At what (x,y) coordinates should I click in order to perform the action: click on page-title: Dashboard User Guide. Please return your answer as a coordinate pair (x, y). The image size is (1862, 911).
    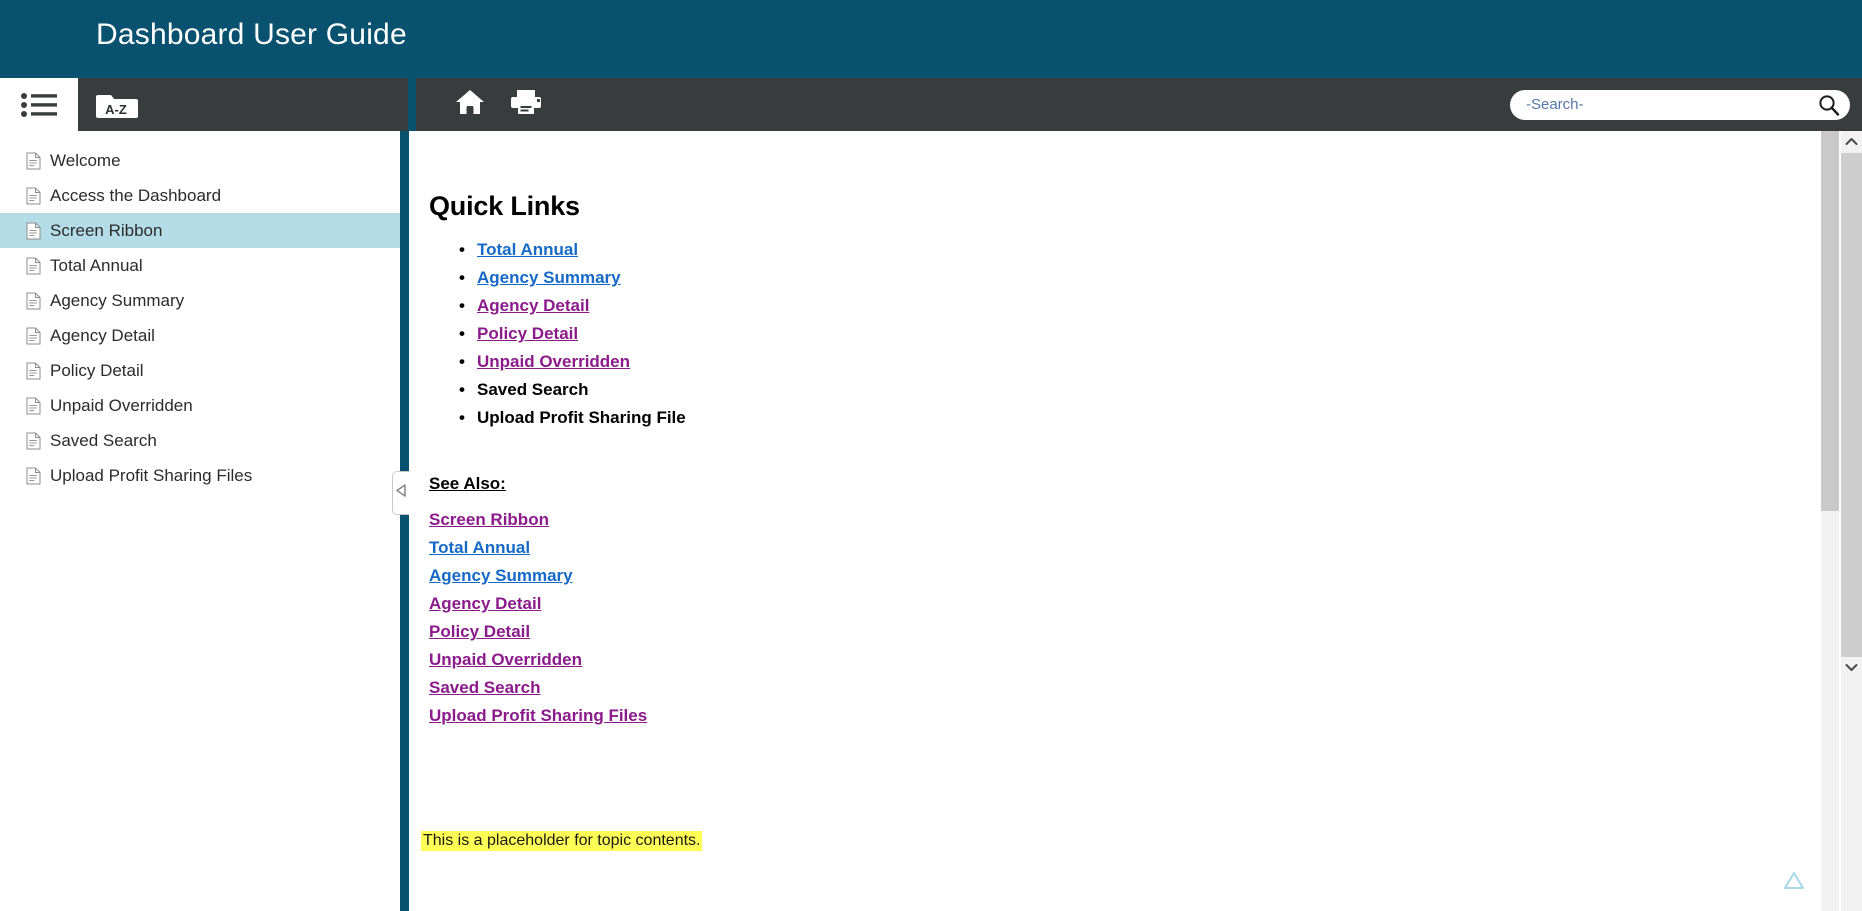
    Looking at the image, I should click on (251, 34).